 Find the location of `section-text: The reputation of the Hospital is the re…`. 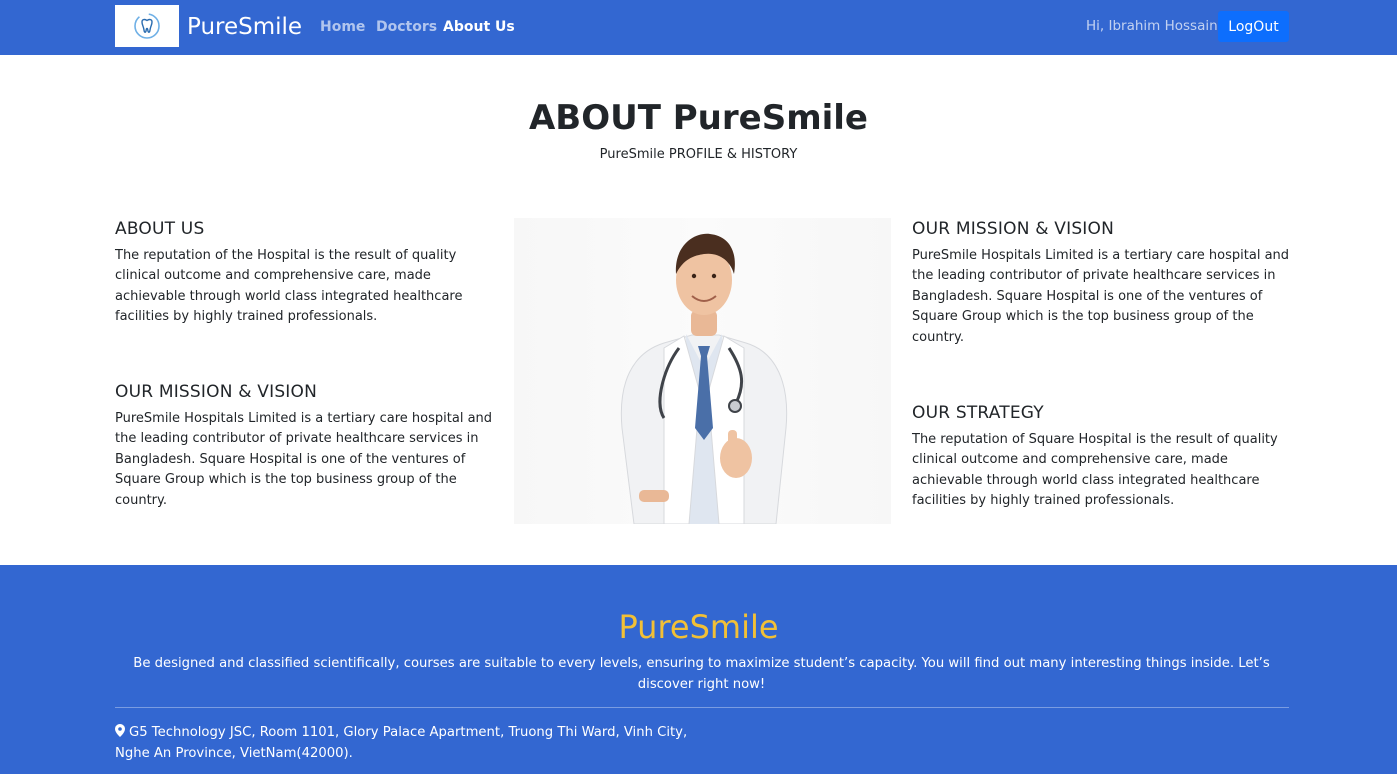

section-text: The reputation of the Hospital is the re… is located at coordinates (289, 286).